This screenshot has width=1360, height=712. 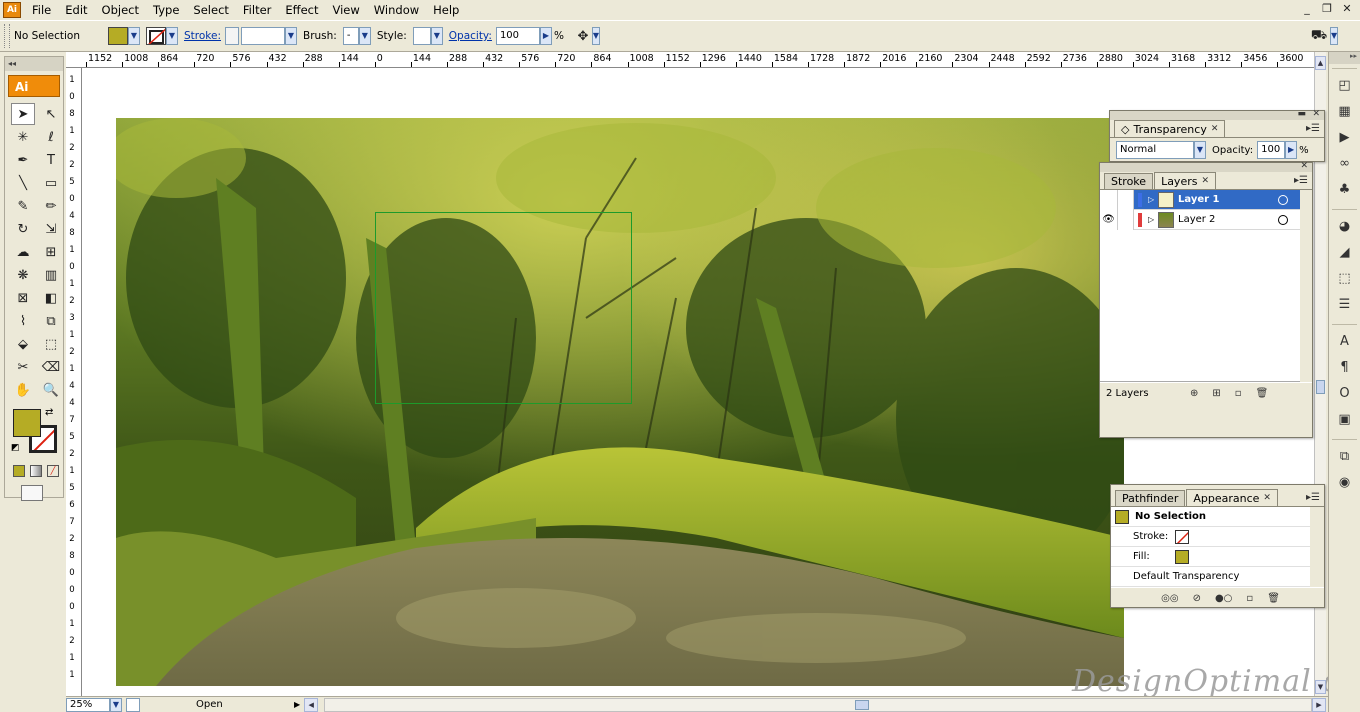 What do you see at coordinates (1129, 181) in the screenshot?
I see `tab-stroke: Stroke` at bounding box center [1129, 181].